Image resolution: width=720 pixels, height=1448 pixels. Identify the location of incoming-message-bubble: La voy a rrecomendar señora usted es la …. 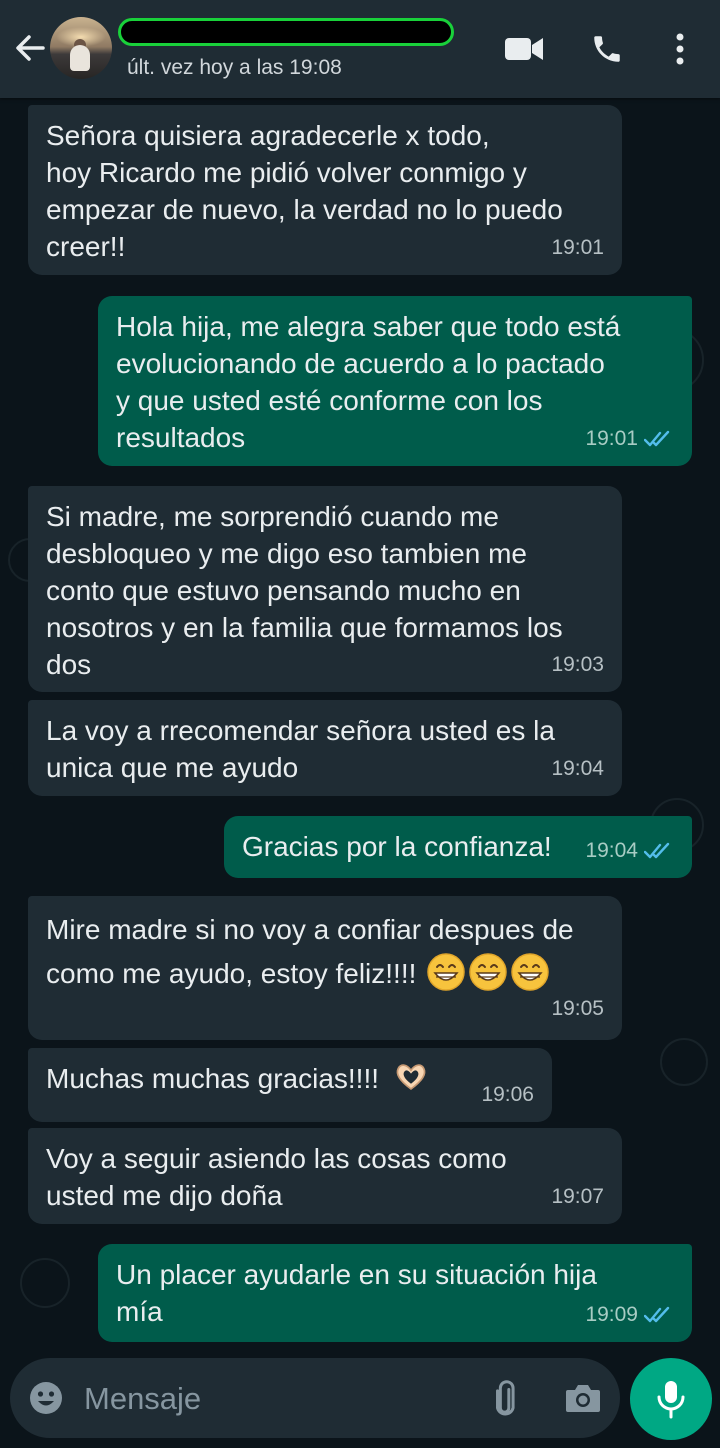
(325, 748).